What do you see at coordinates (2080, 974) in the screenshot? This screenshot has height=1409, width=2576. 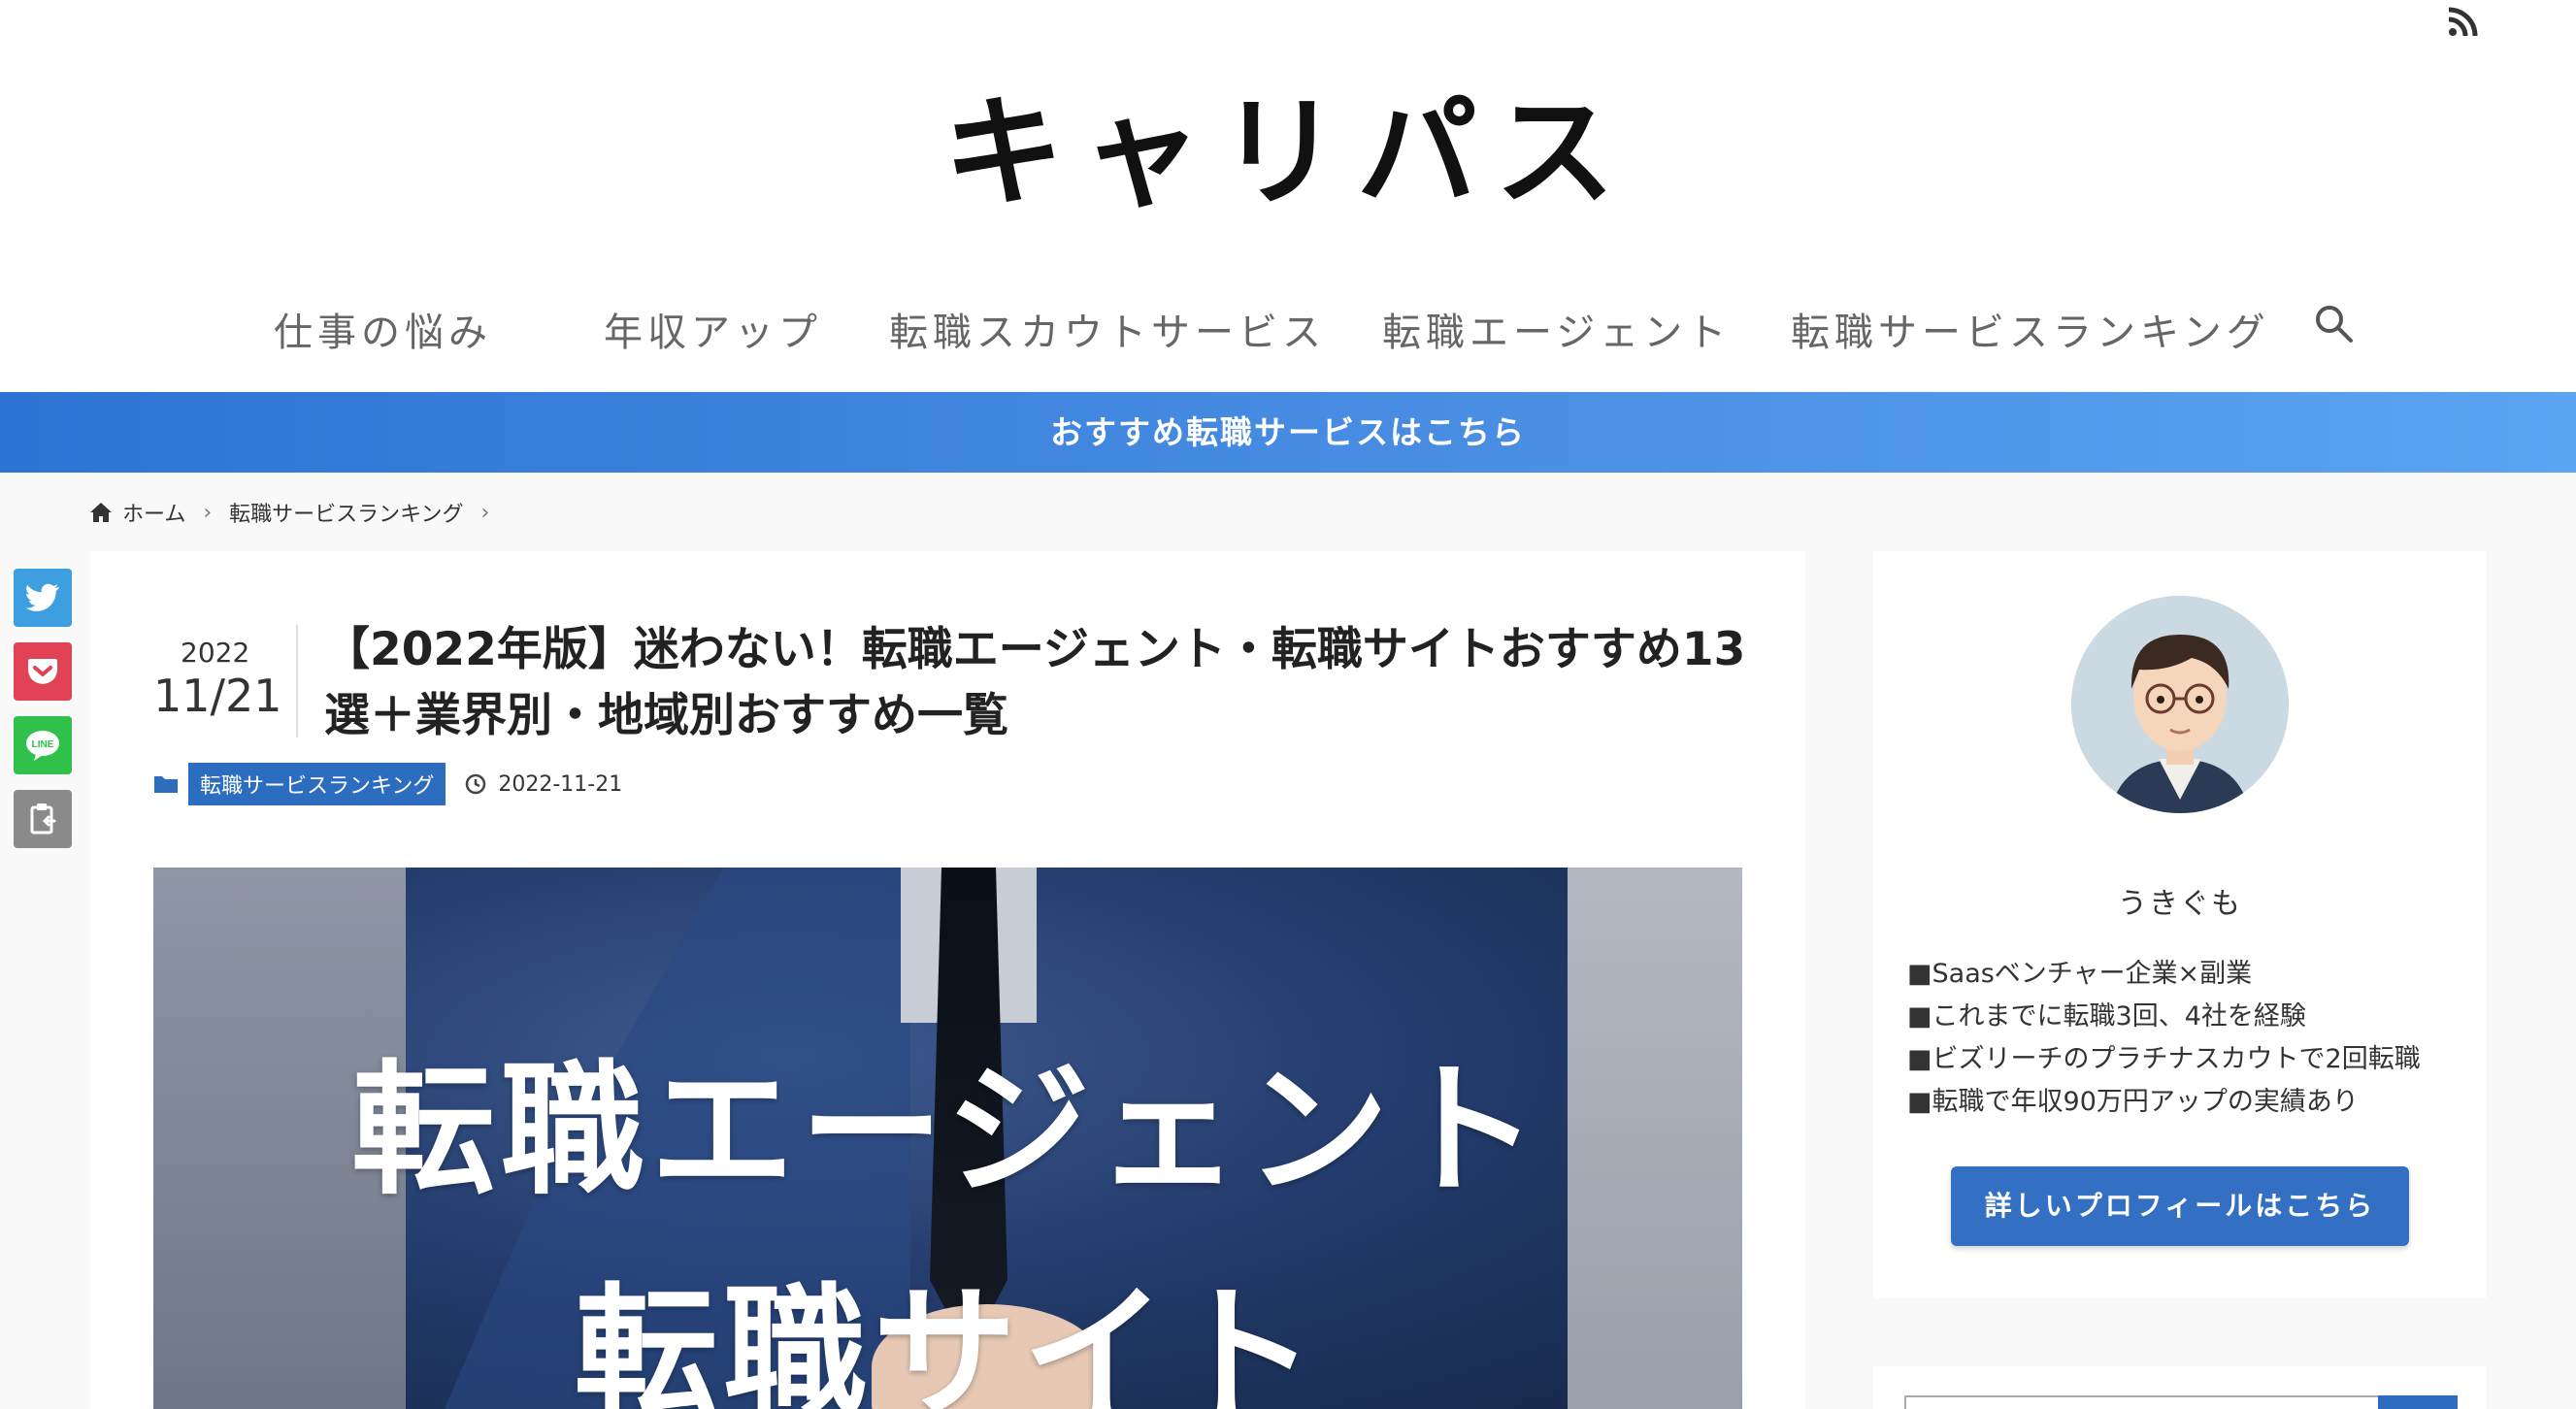 I see `profile-line: ■Saasベンチャー企業×副業` at bounding box center [2080, 974].